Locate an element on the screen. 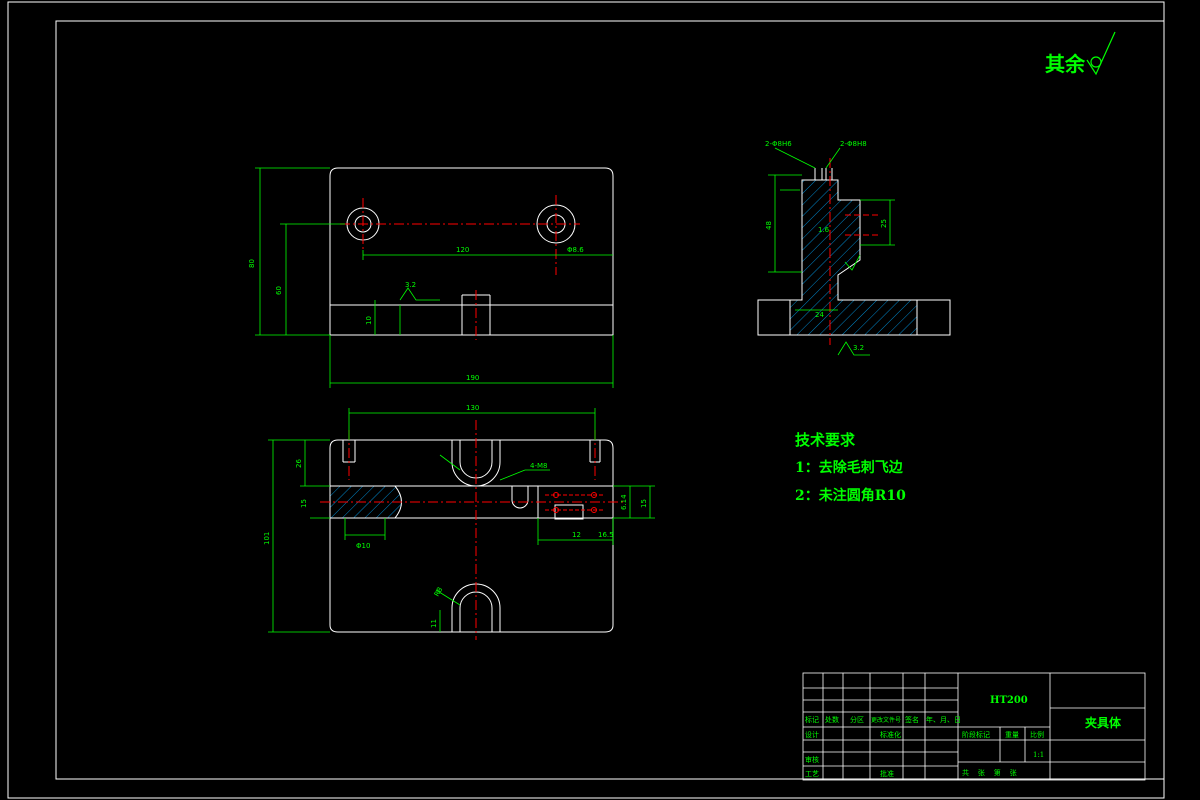  dim-front-left: 26 is located at coordinates (299, 463).